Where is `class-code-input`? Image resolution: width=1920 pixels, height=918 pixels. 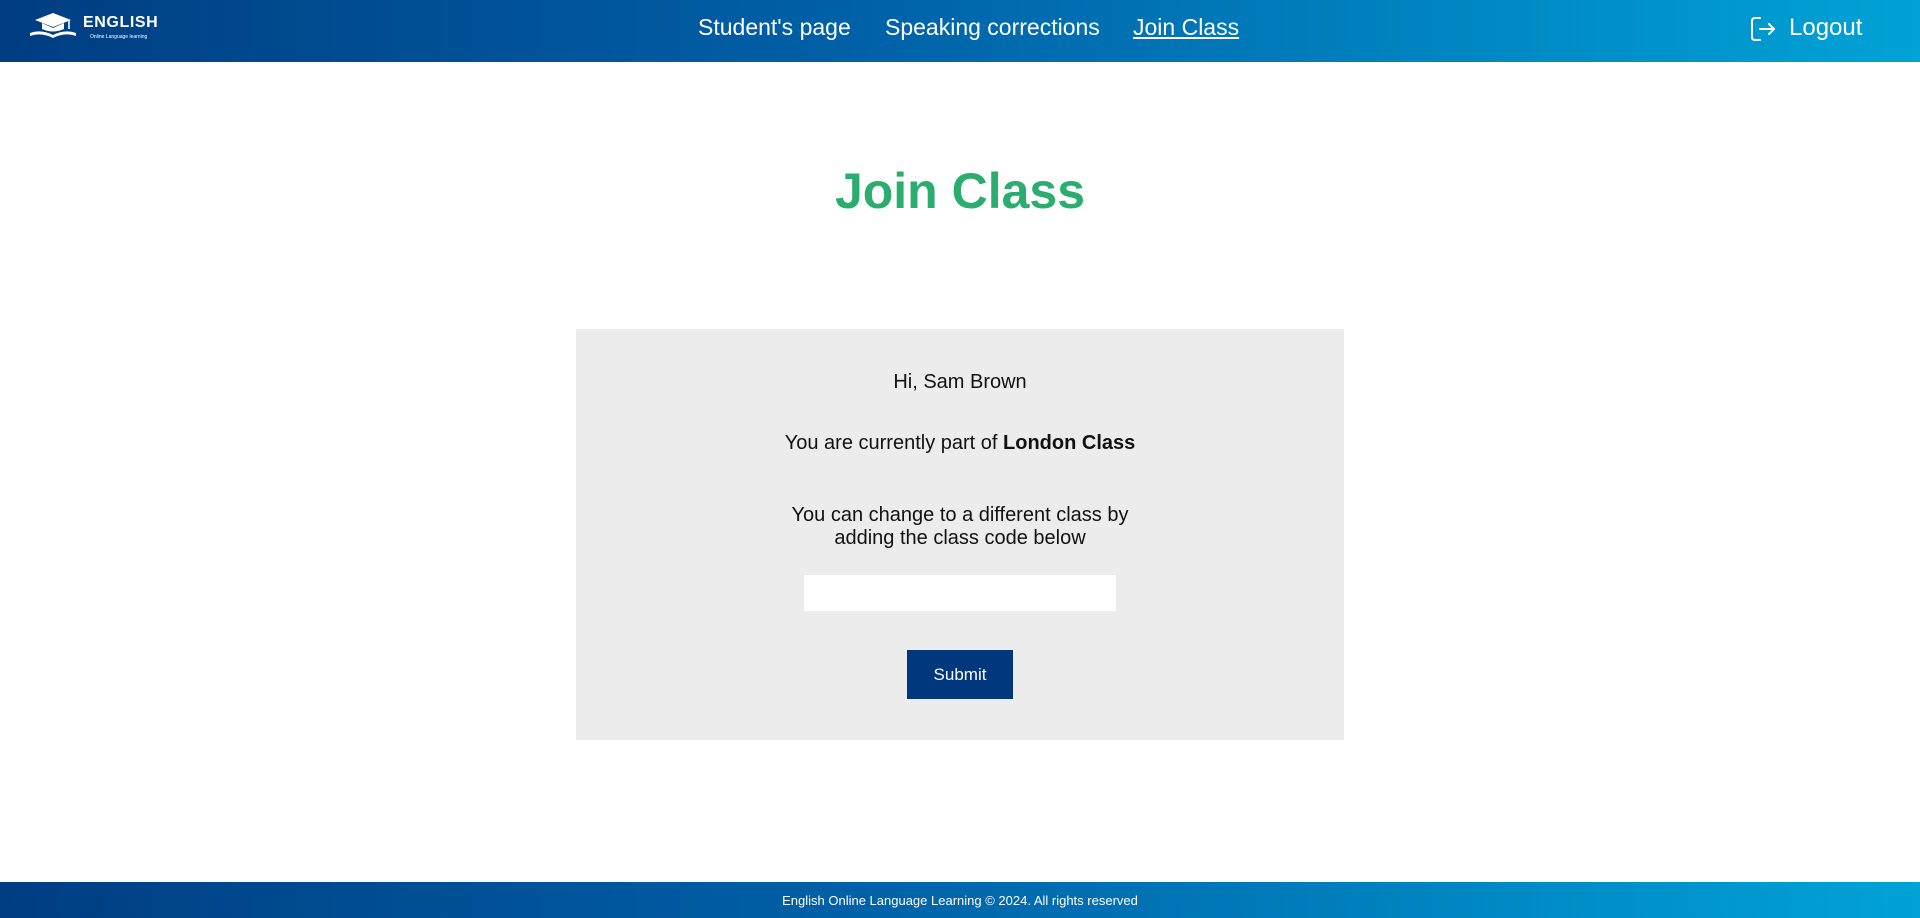
class-code-input is located at coordinates (960, 593).